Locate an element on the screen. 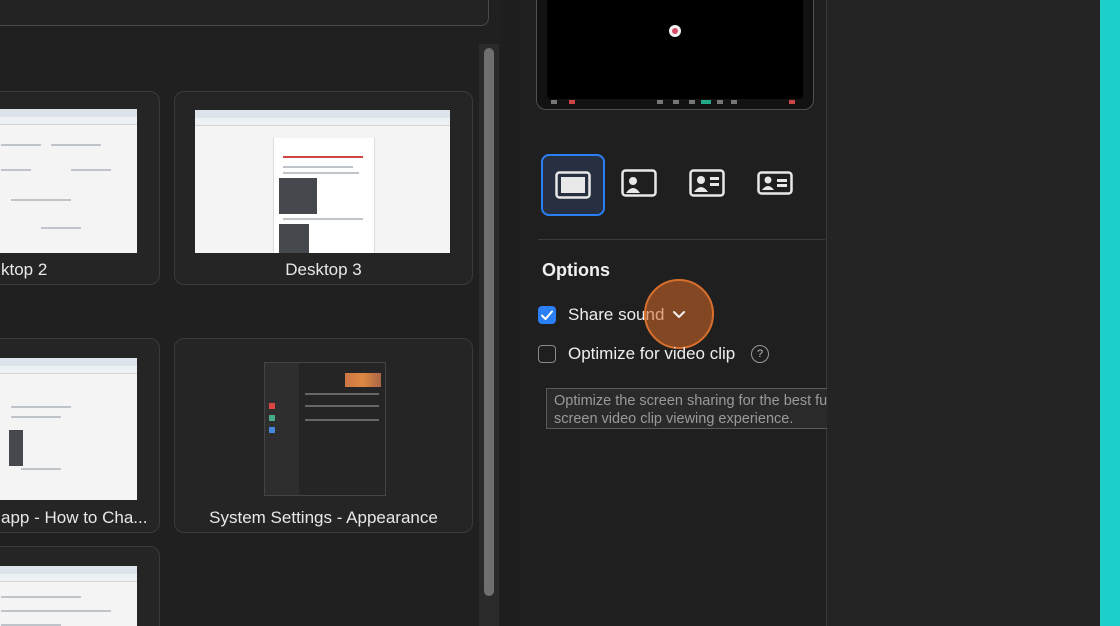 The height and width of the screenshot is (626, 1120). tile-label: Desktop 3 is located at coordinates (323, 269).